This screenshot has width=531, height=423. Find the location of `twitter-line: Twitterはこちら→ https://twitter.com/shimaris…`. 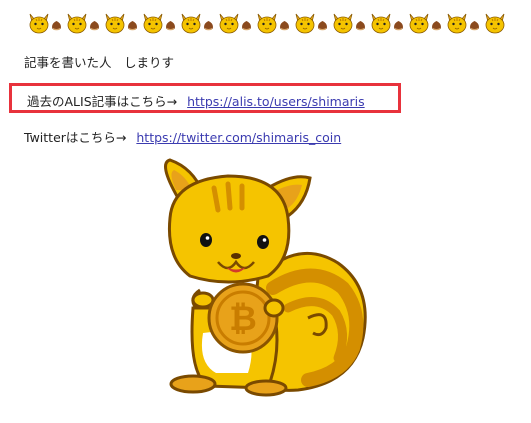

twitter-line: Twitterはこちら→ https://twitter.com/shimaris… is located at coordinates (182, 136).